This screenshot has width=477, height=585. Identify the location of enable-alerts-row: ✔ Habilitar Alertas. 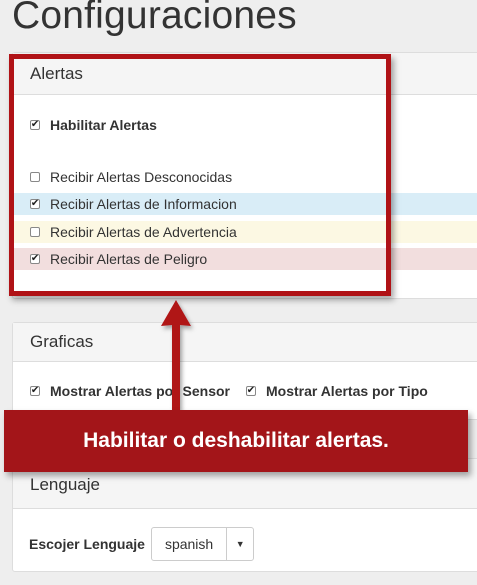
(245, 125).